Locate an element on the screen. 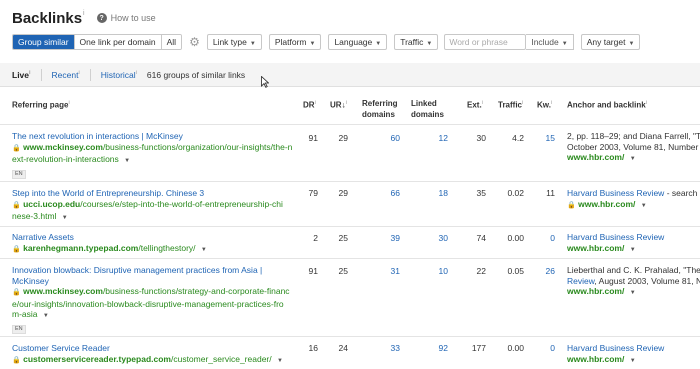  linked-domains-value: 92 is located at coordinates (431, 348).